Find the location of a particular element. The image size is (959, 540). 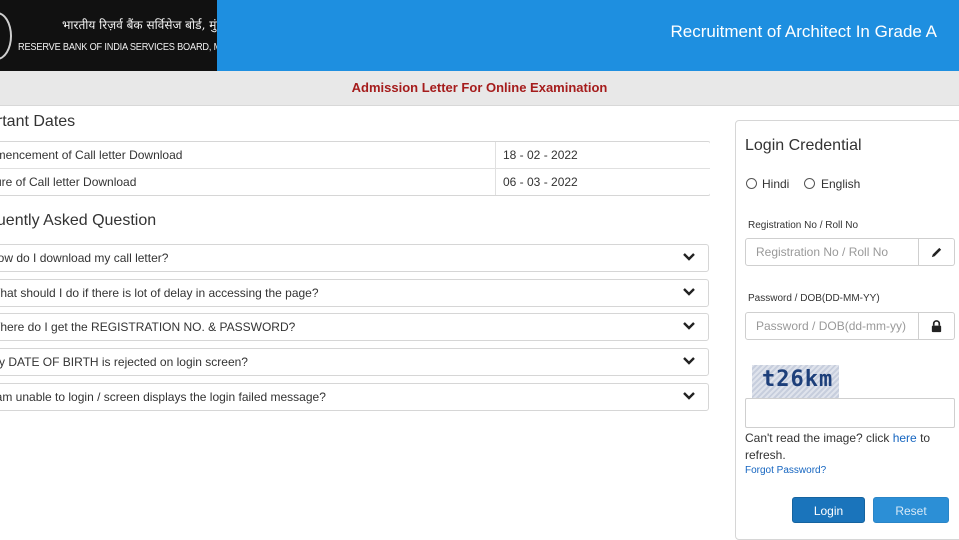

important-dates-title: ortant Dates is located at coordinates (38, 121).